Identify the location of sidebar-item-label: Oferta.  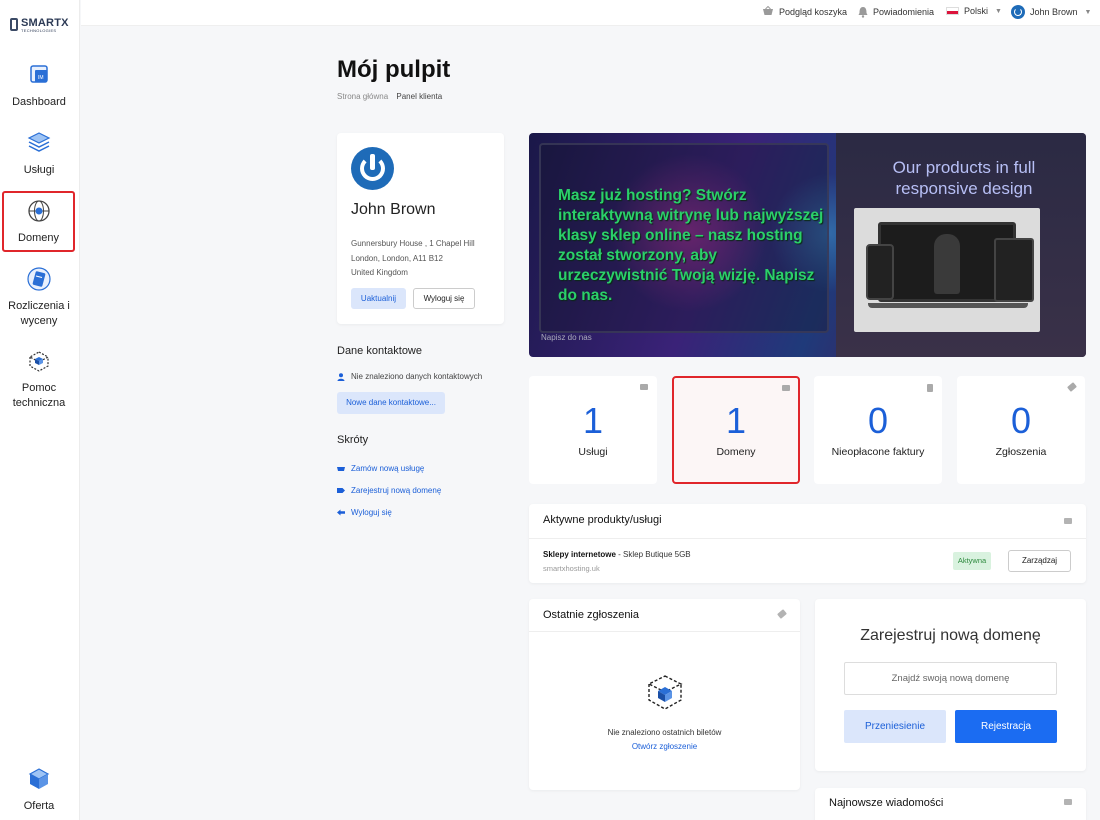
(39, 806).